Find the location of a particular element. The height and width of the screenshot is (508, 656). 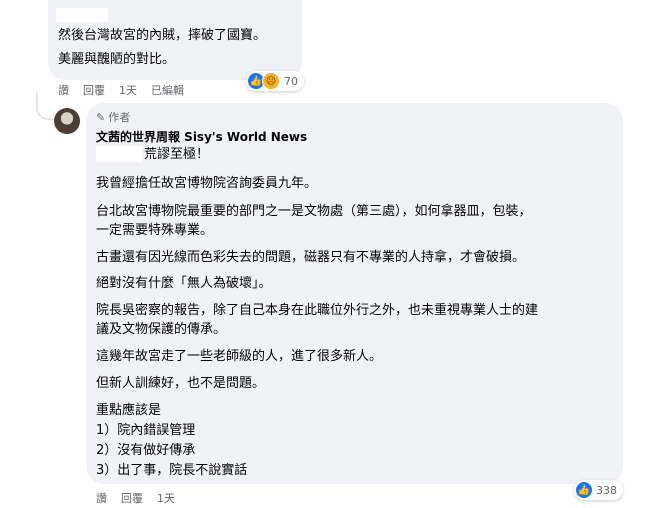

reply-text-line: 古畫還有因光線而色彩失去的問題，磁器只有不專業的人持拿，才會破損。 is located at coordinates (311, 257).